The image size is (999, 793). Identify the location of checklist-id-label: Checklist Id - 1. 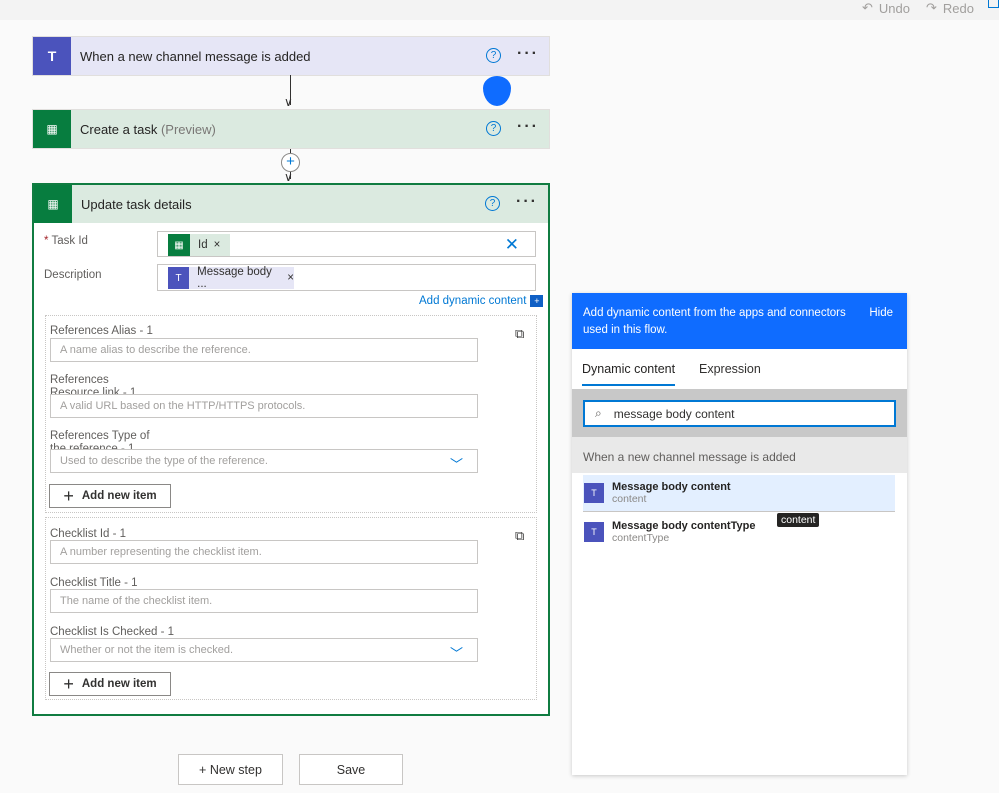
(88, 534).